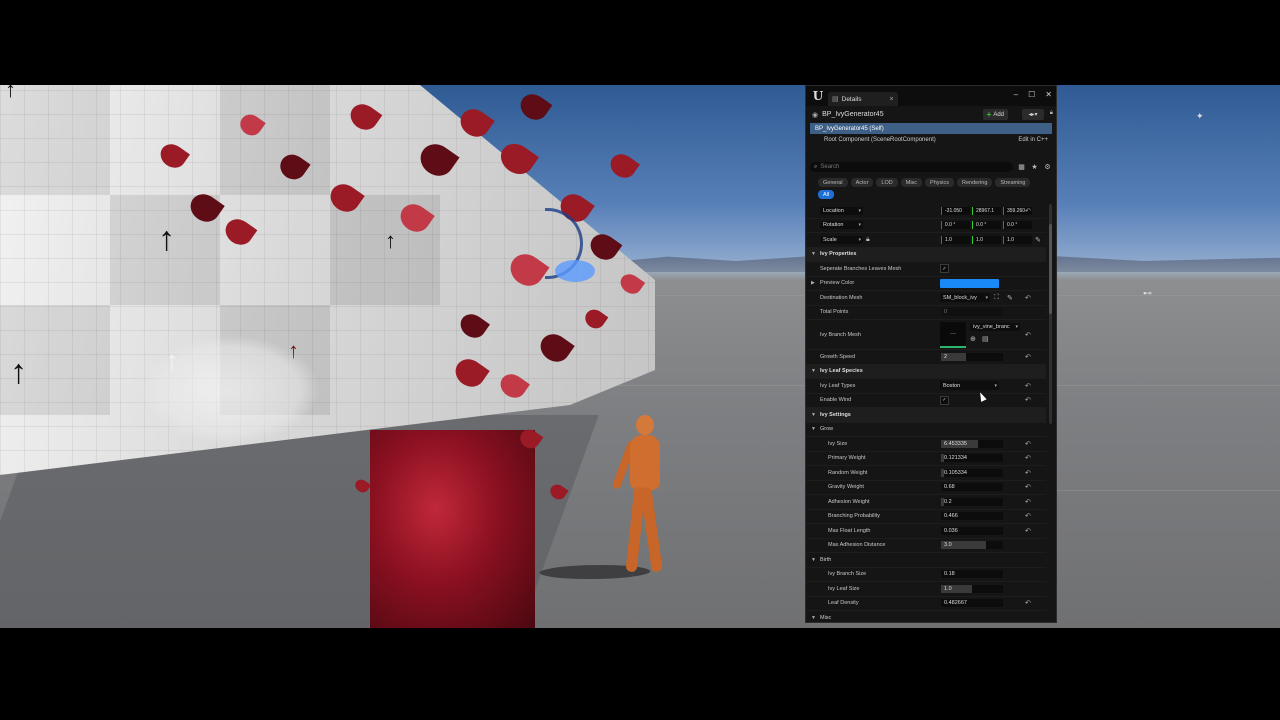  Describe the element at coordinates (996, 298) in the screenshot. I see `browse-asset-icon: ⛶` at that location.